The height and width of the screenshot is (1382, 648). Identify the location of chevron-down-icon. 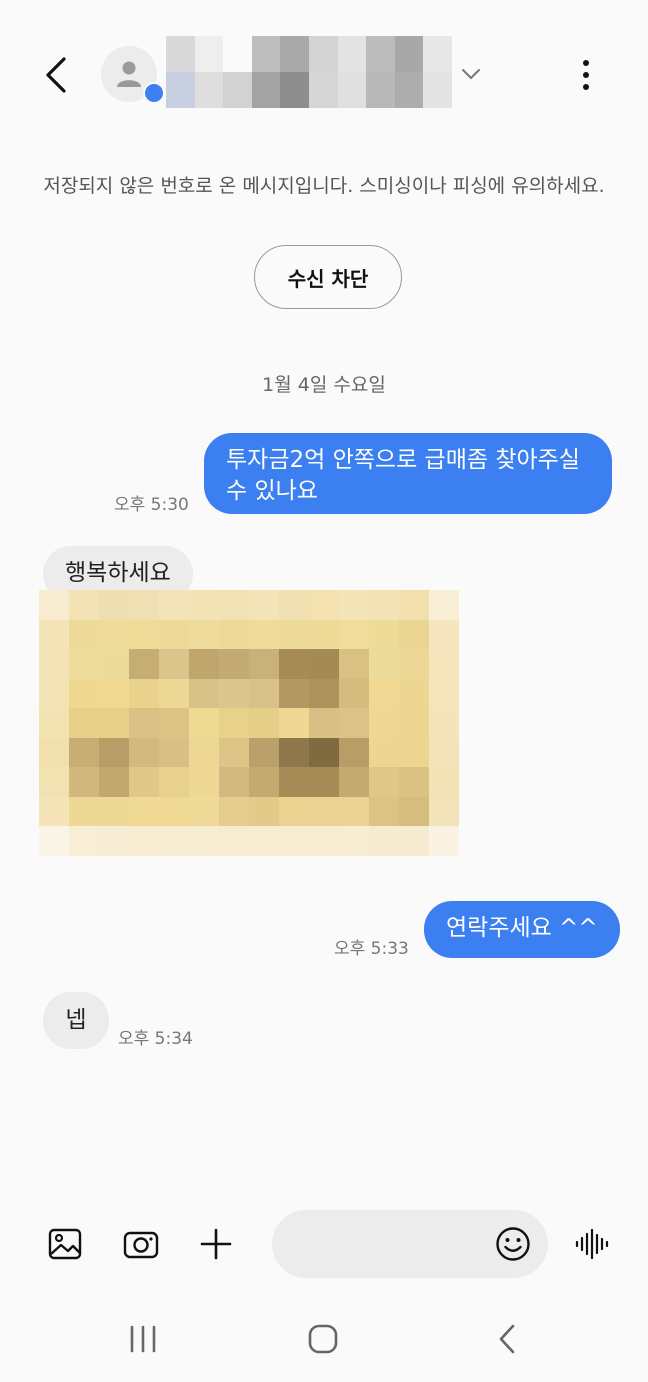
(471, 74).